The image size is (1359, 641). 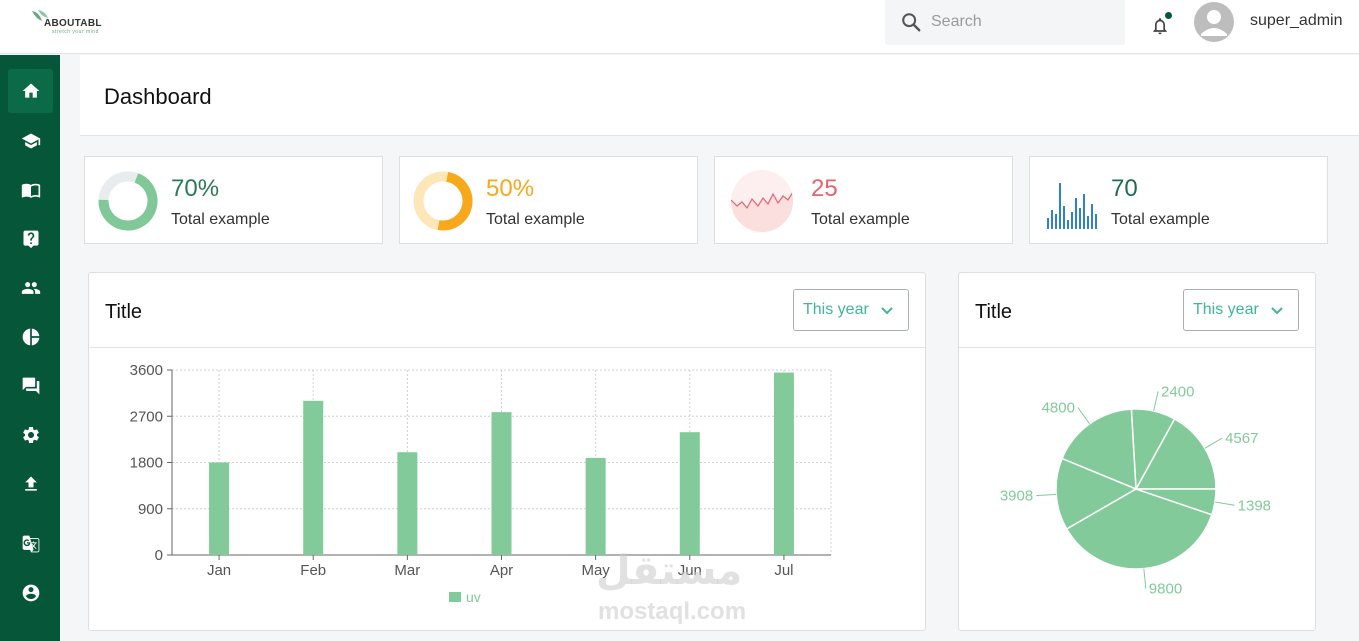 I want to click on sidebar, so click(x=30, y=348).